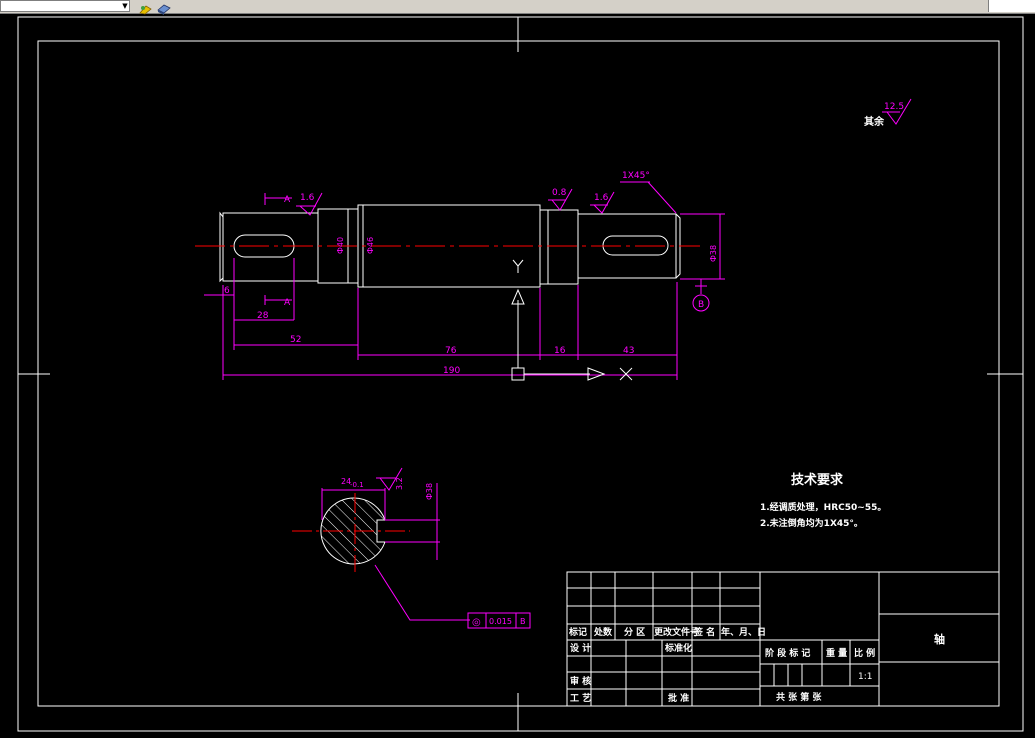 This screenshot has width=1035, height=738. I want to click on tech-req-item-2: 2.未注倒角均为1X45°。, so click(811, 523).